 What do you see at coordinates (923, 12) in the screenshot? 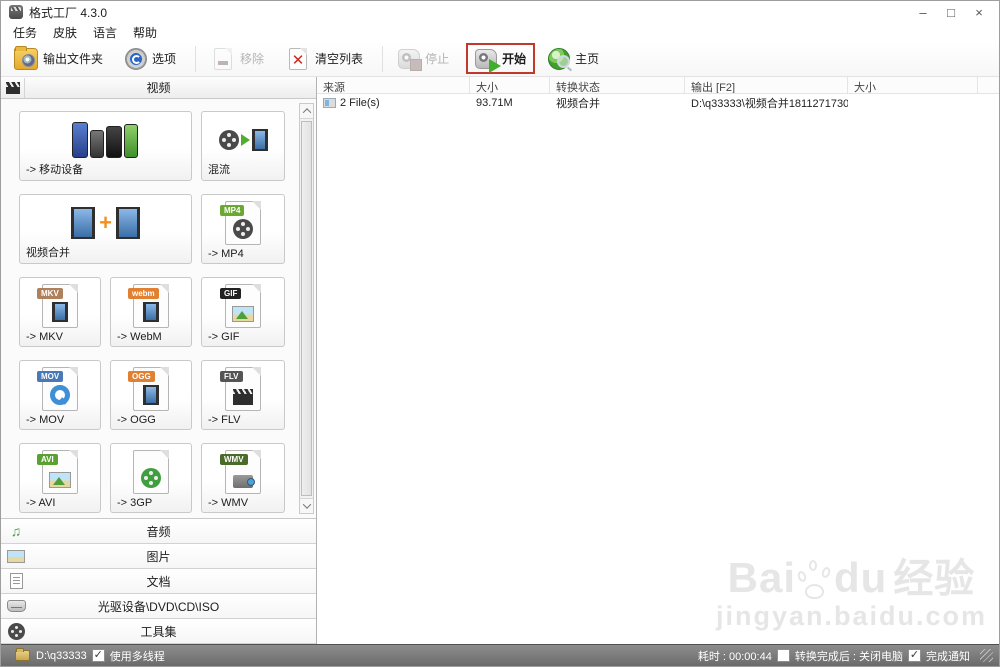
I see `minimize-button: –` at bounding box center [923, 12].